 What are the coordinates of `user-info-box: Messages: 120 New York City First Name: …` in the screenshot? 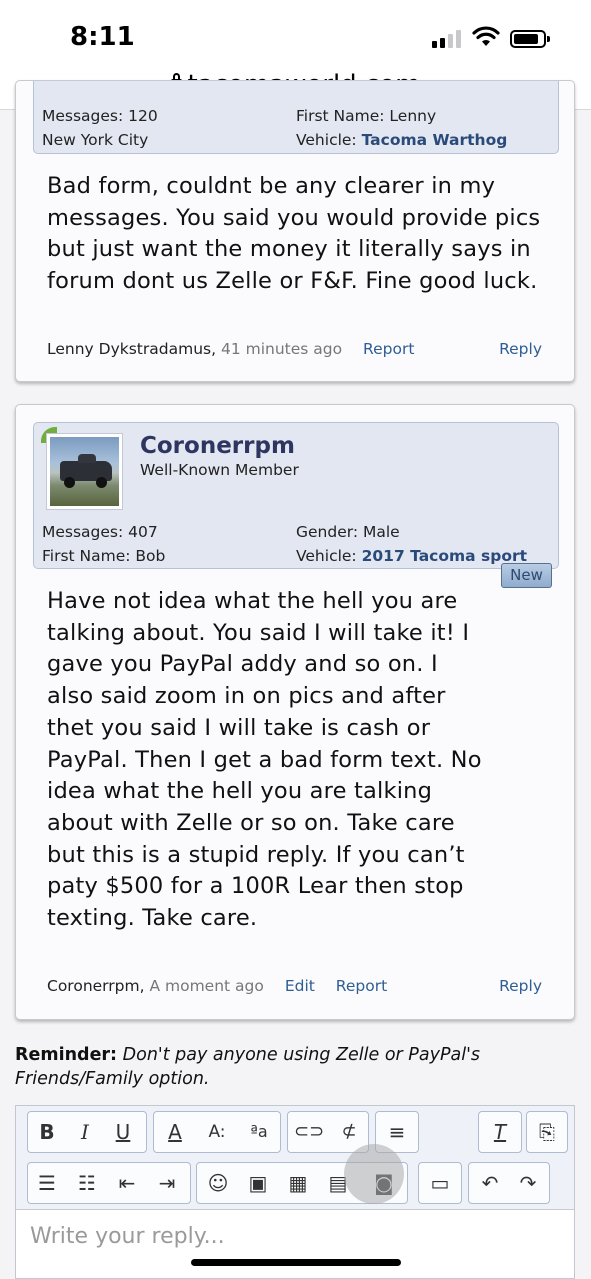 It's located at (296, 117).